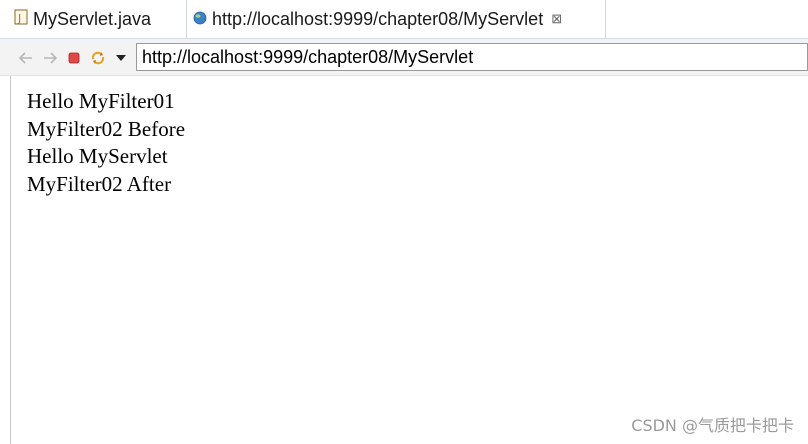 The image size is (808, 444). What do you see at coordinates (10, 260) in the screenshot?
I see `view-left-border` at bounding box center [10, 260].